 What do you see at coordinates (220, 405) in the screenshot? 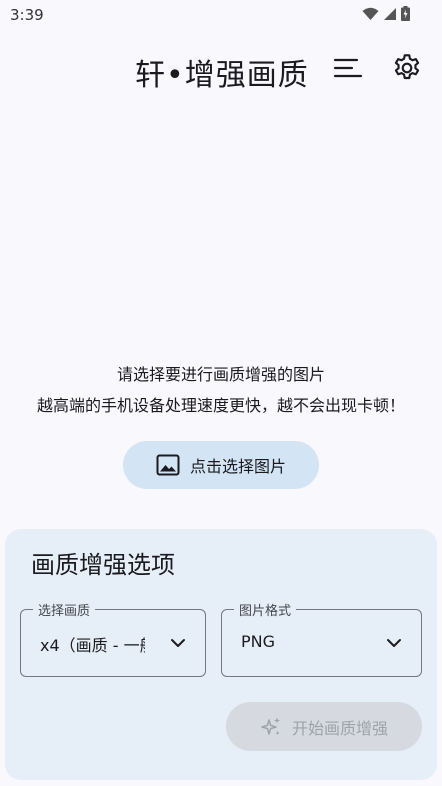
I see `prompt-text-performance: 越高端的手机设备处理速度更快，越不会出现卡顿！` at bounding box center [220, 405].